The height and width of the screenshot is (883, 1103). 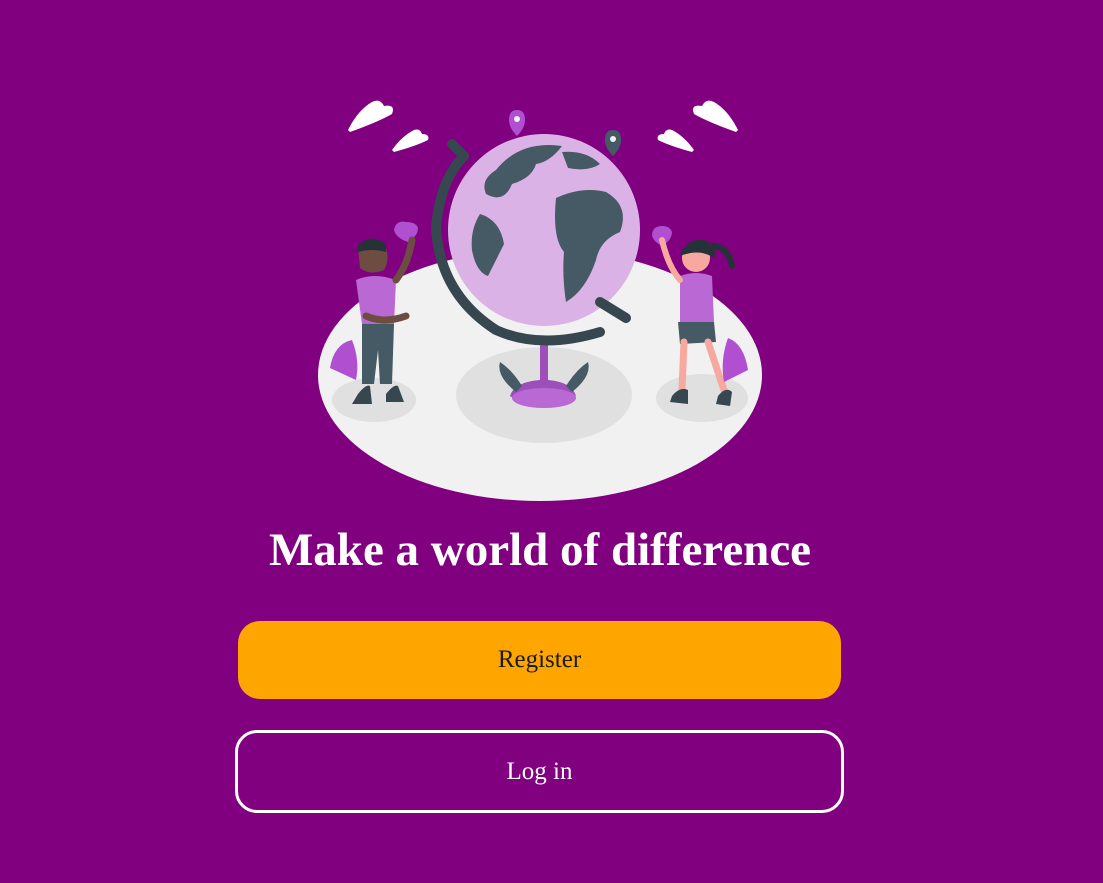 I want to click on globe-icon, so click(x=535, y=240).